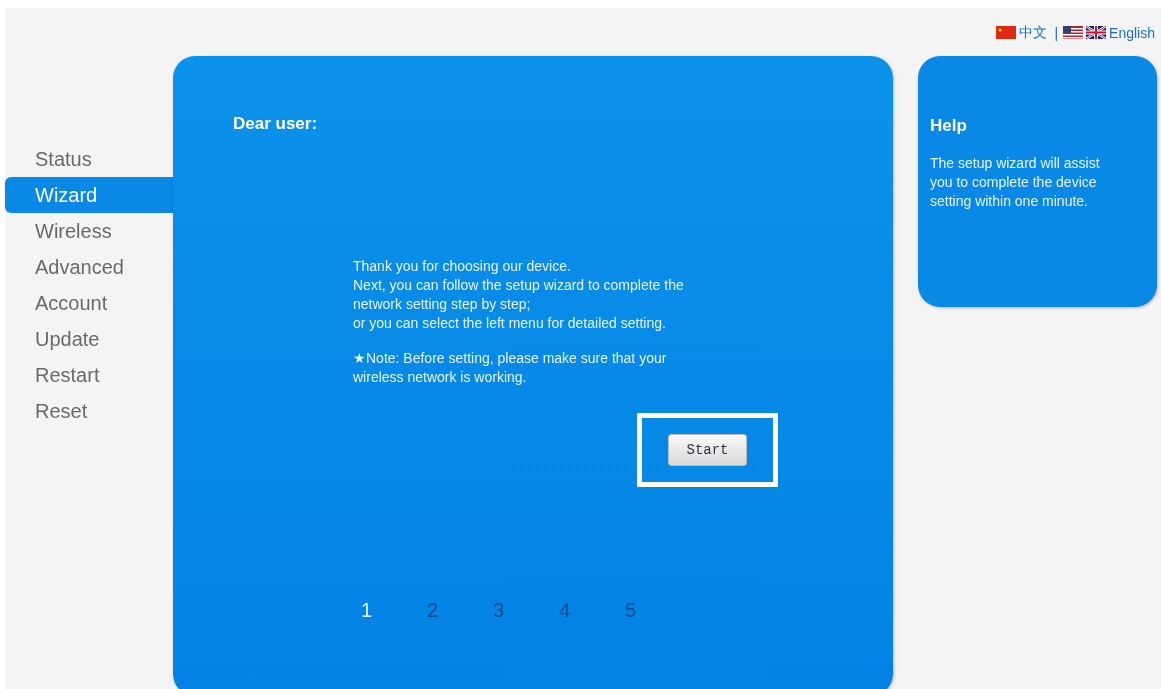  What do you see at coordinates (89, 375) in the screenshot?
I see `sidebar-item: Restart` at bounding box center [89, 375].